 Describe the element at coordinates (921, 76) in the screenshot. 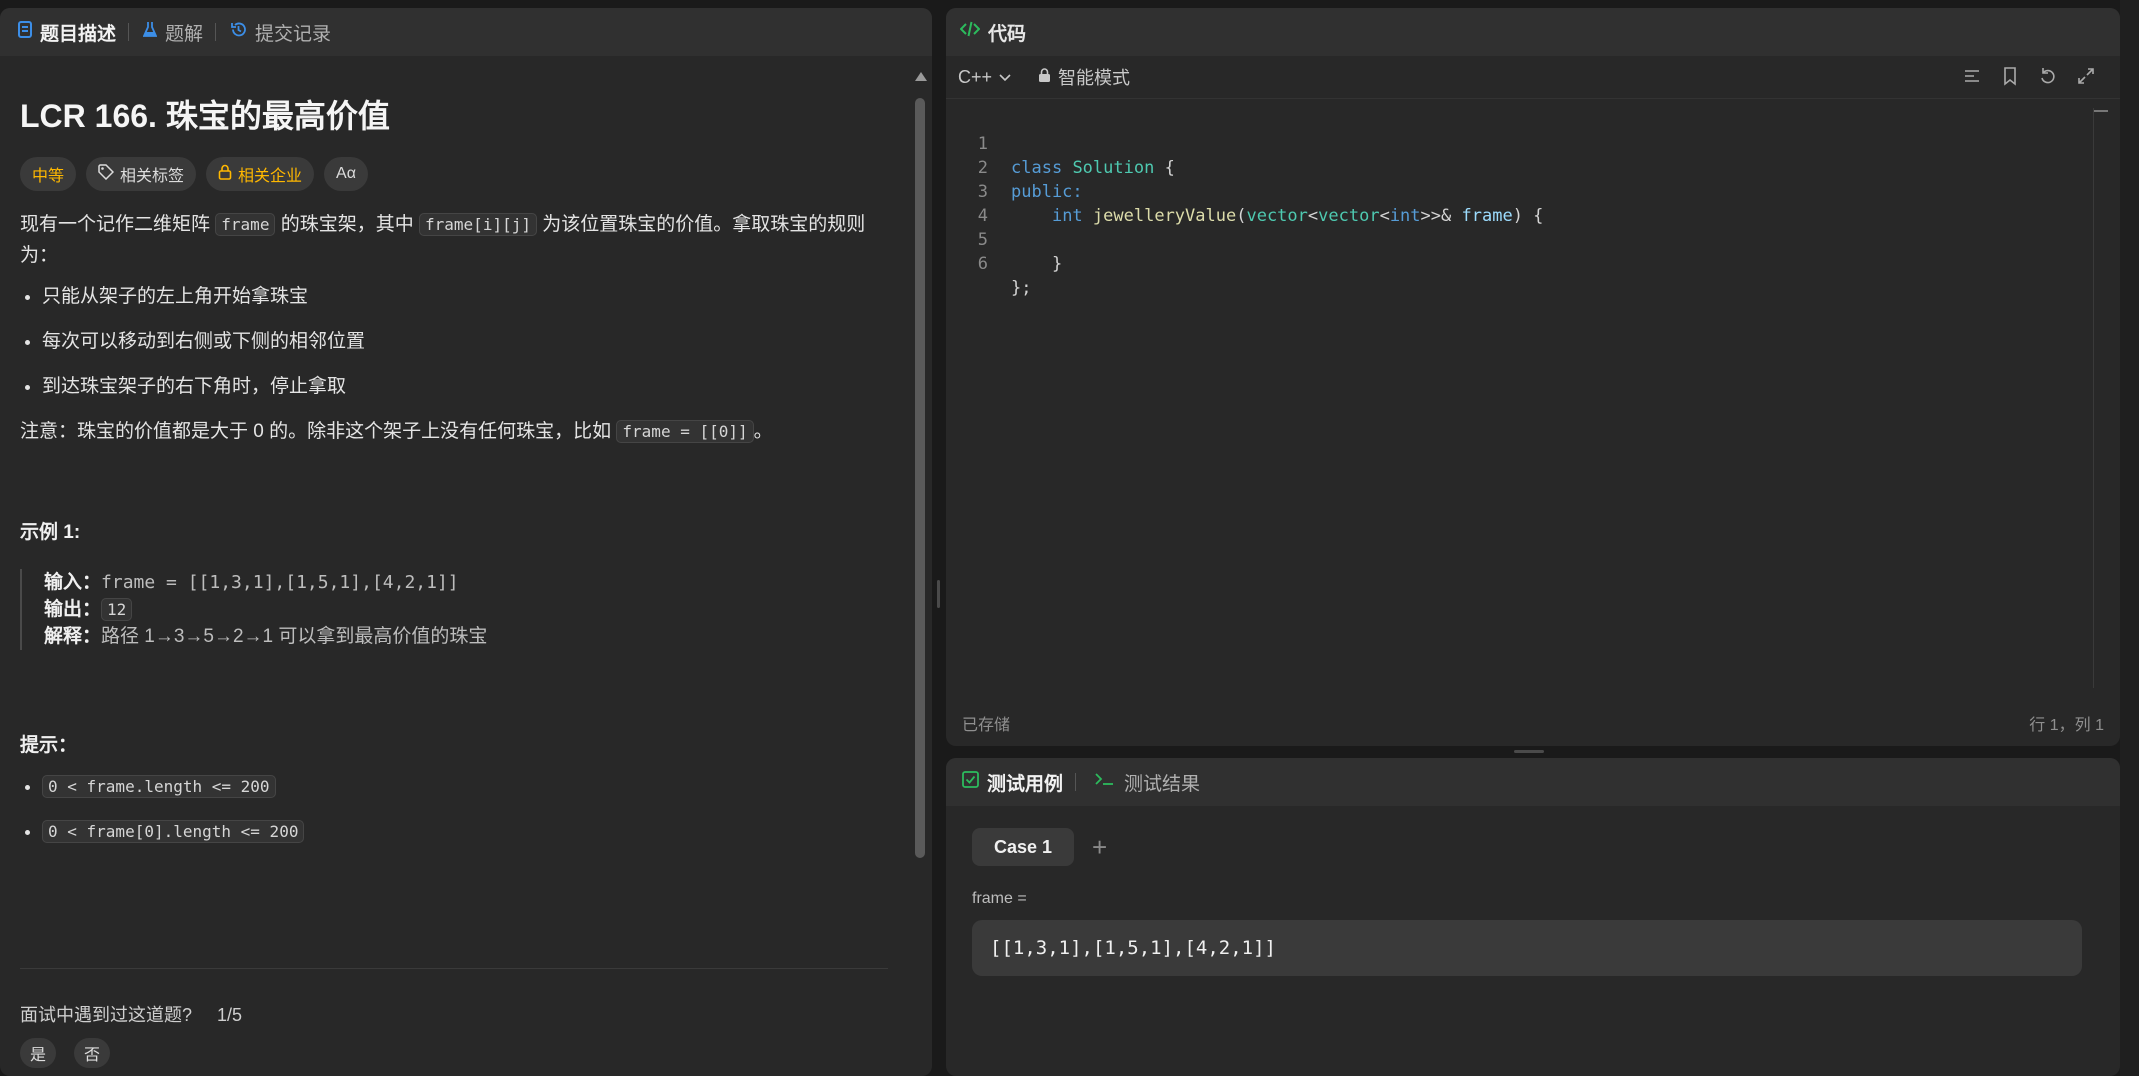

I see `scroll-up-icon` at that location.